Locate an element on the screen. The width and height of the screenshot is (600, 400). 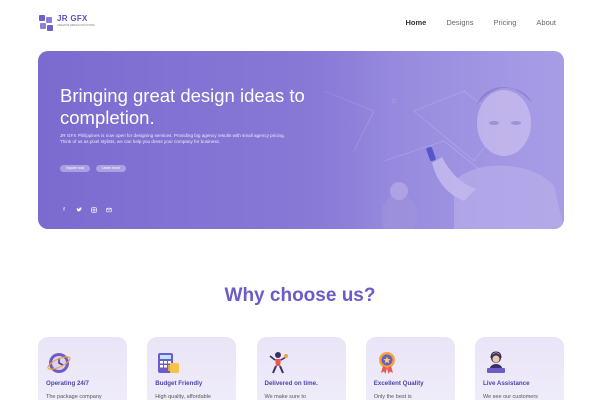
feature-text: The package company is located at coordinates (74, 397).